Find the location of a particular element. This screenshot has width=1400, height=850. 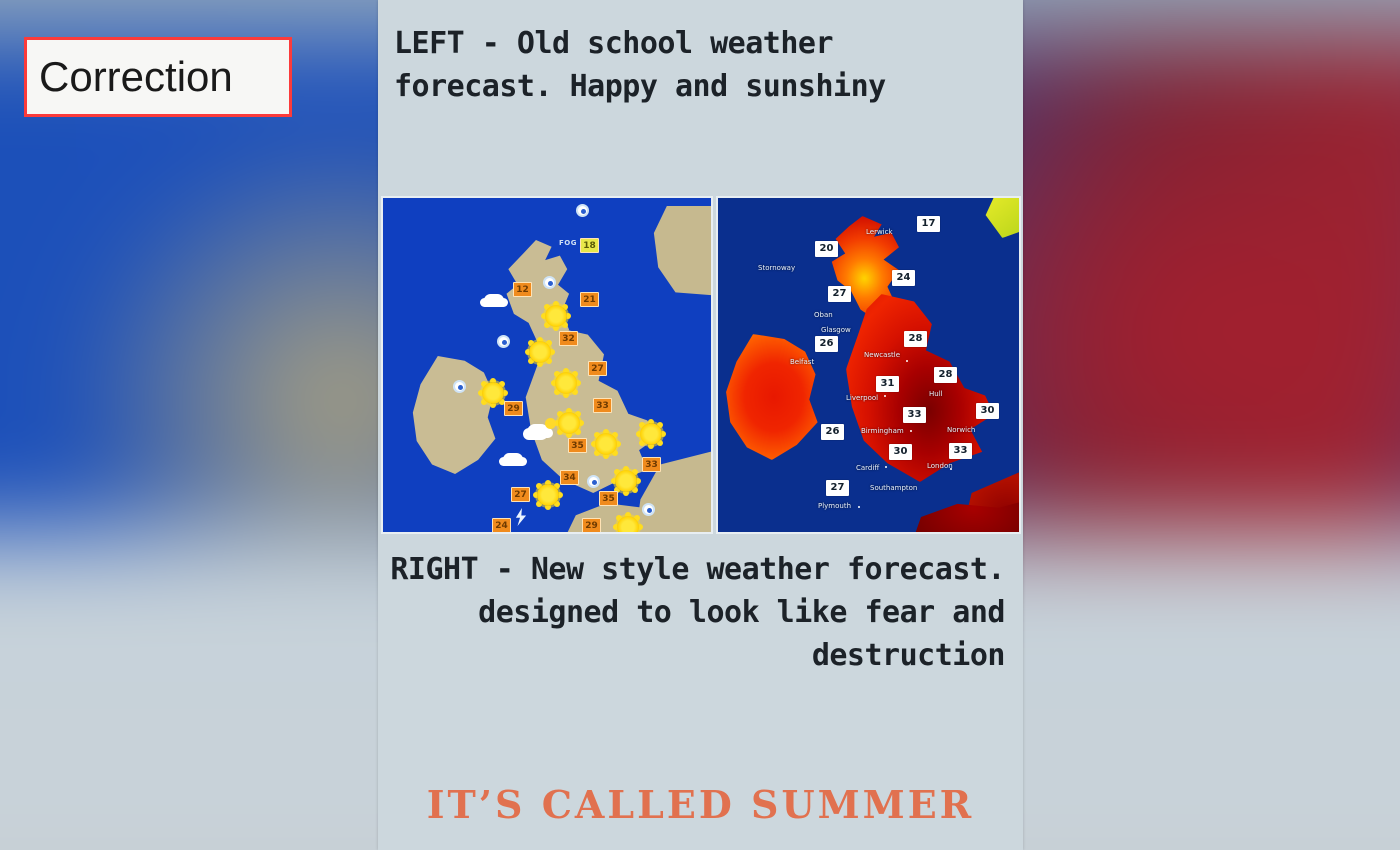

city-temp-badge-london: 33 is located at coordinates (960, 451).